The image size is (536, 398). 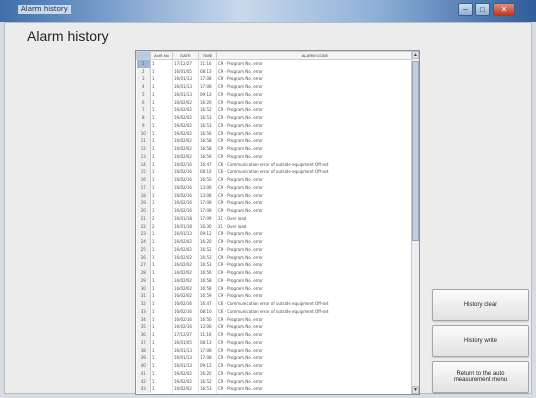 I want to click on table-row: 7 1 16/02/02 16:52 C9 · Program No. error, so click(x=275, y=110).